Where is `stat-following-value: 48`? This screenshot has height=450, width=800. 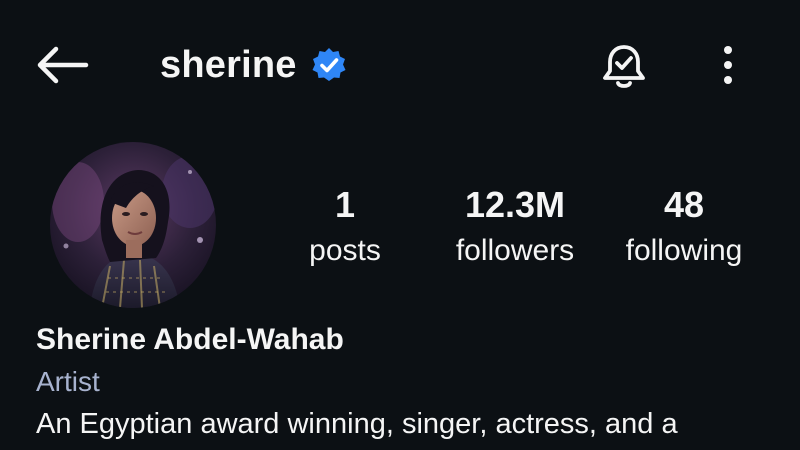 stat-following-value: 48 is located at coordinates (684, 204).